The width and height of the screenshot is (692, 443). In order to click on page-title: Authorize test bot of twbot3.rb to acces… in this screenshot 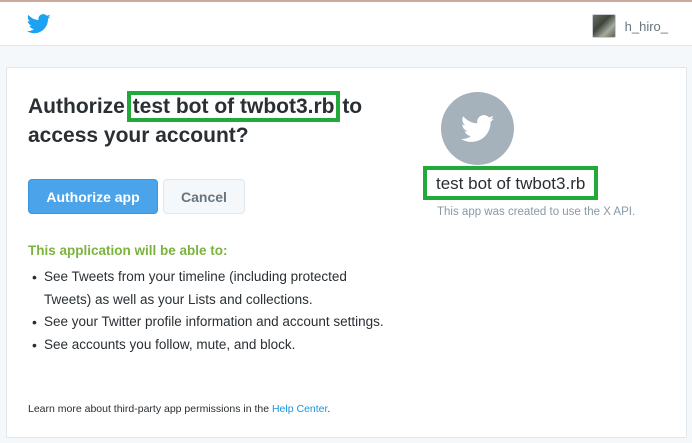, I will do `click(213, 120)`.